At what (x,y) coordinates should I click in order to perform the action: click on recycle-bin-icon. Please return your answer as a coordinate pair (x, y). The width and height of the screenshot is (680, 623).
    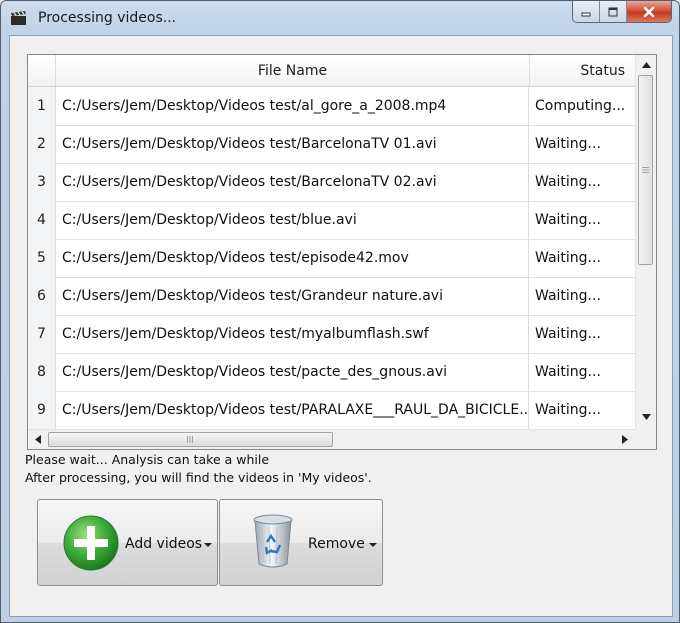
    Looking at the image, I should click on (273, 541).